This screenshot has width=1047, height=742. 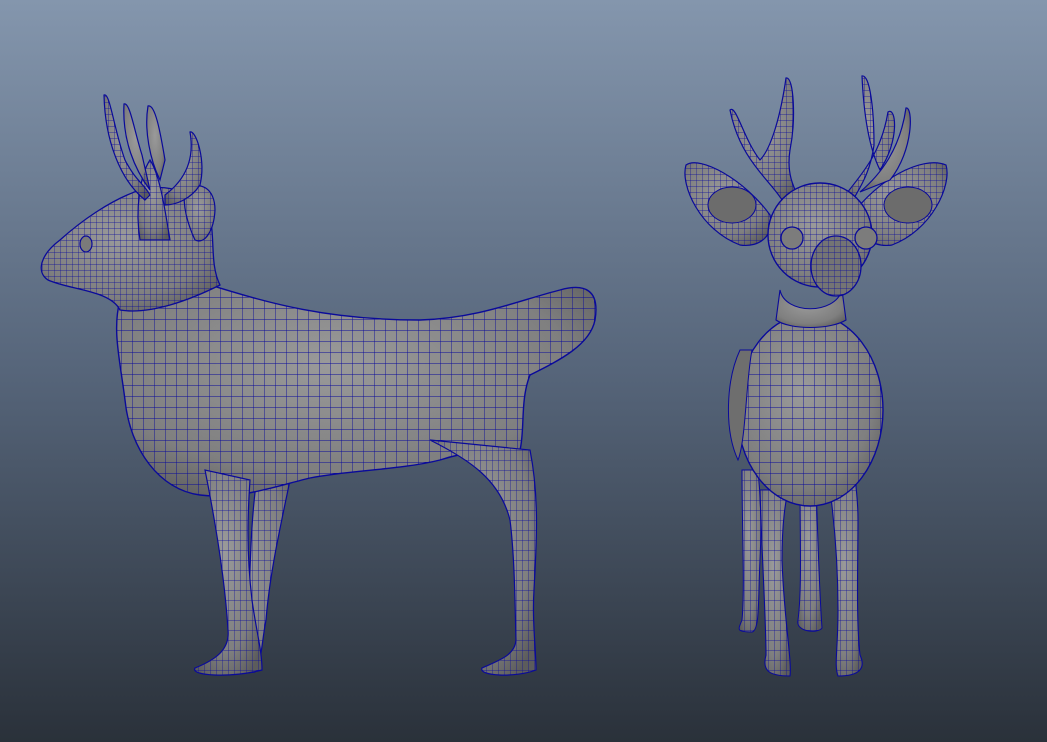 What do you see at coordinates (866, 238) in the screenshot?
I see `right-eye-icon` at bounding box center [866, 238].